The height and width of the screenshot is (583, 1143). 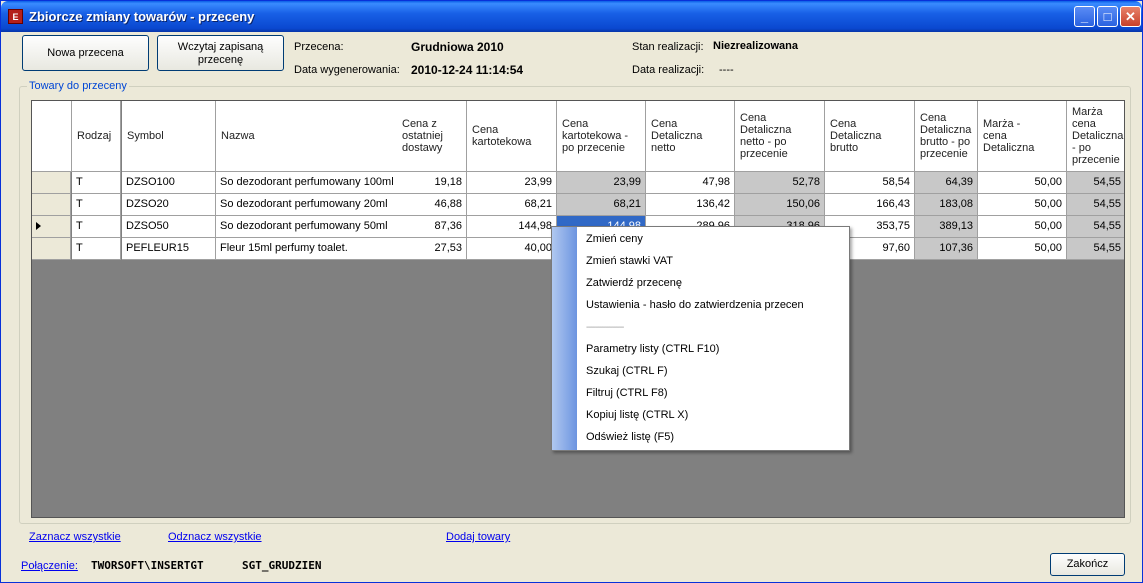 What do you see at coordinates (629, 261) in the screenshot?
I see `context-menu-item: Zmień stawki VAT` at bounding box center [629, 261].